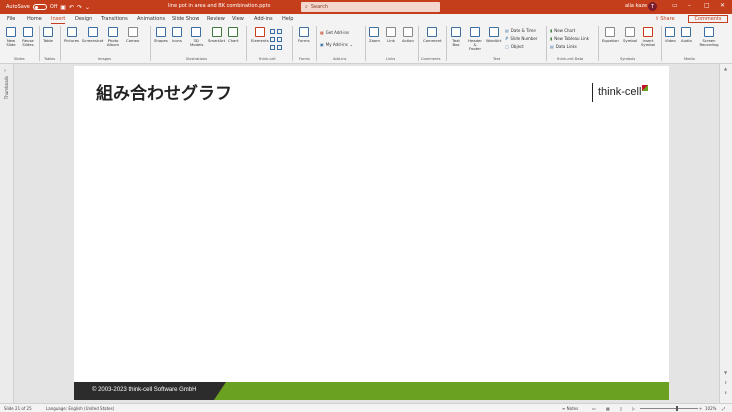  I want to click on my-add-ins-button: ▣ My Add-ins ⌄, so click(336, 44).